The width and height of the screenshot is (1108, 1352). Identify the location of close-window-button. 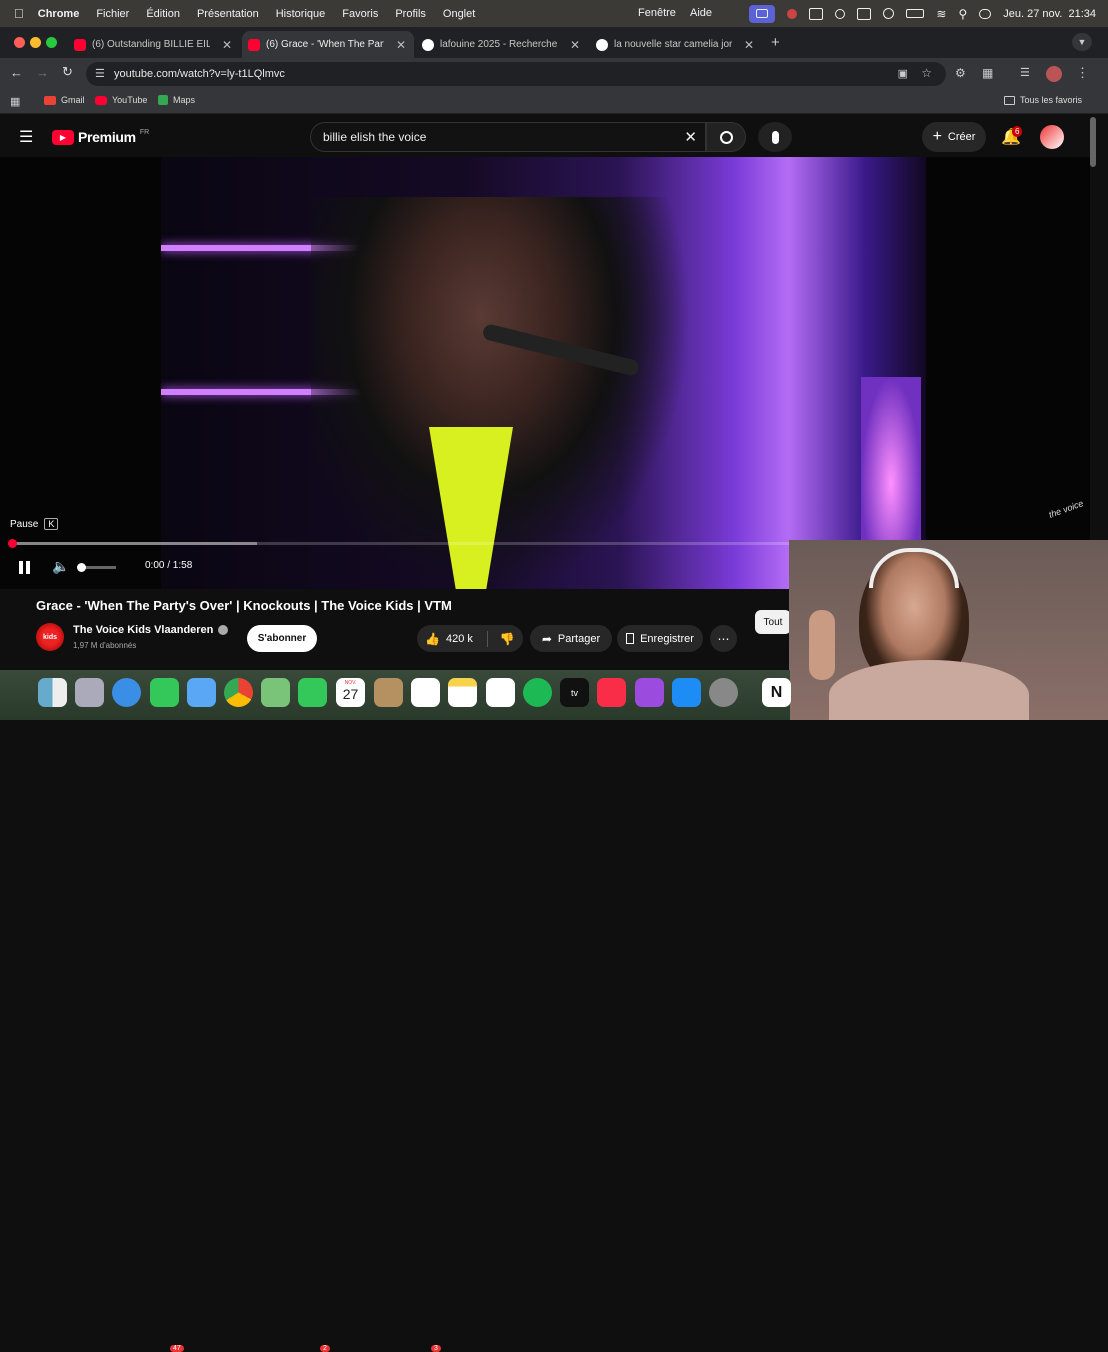
(19, 42).